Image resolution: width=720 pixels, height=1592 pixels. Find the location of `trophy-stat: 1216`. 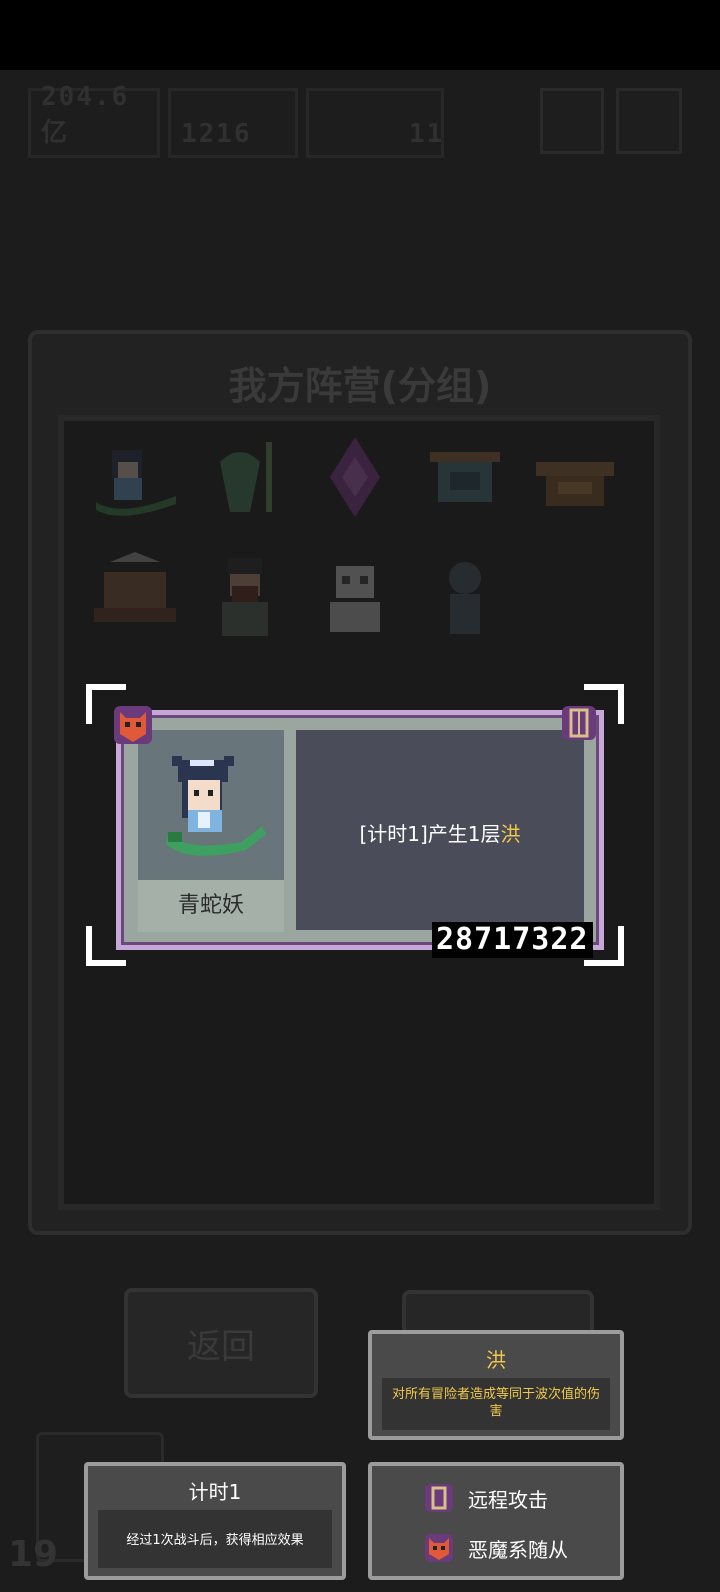

trophy-stat: 1216 is located at coordinates (233, 123).